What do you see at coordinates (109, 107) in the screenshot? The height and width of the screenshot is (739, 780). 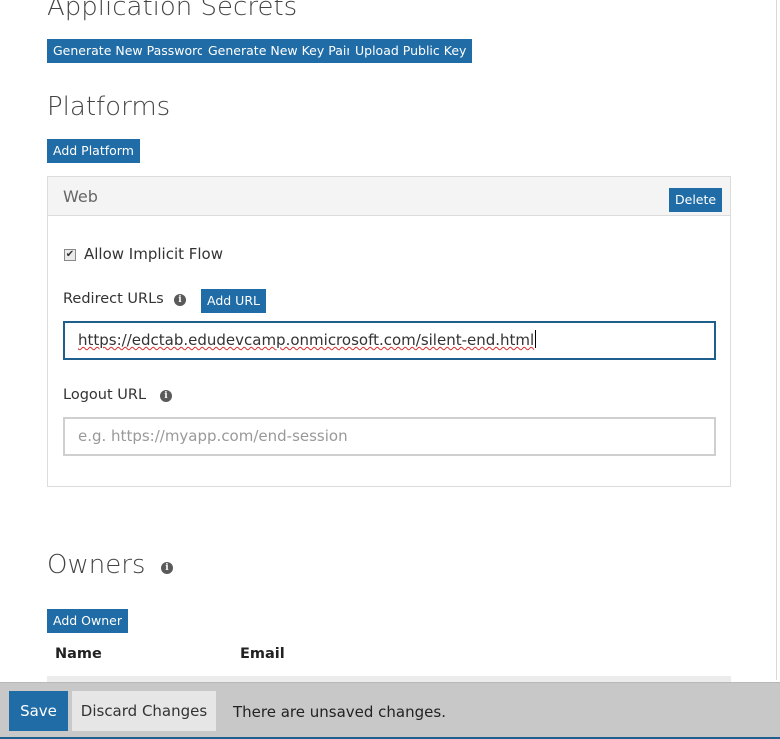 I see `section-title-platforms: Platforms` at bounding box center [109, 107].